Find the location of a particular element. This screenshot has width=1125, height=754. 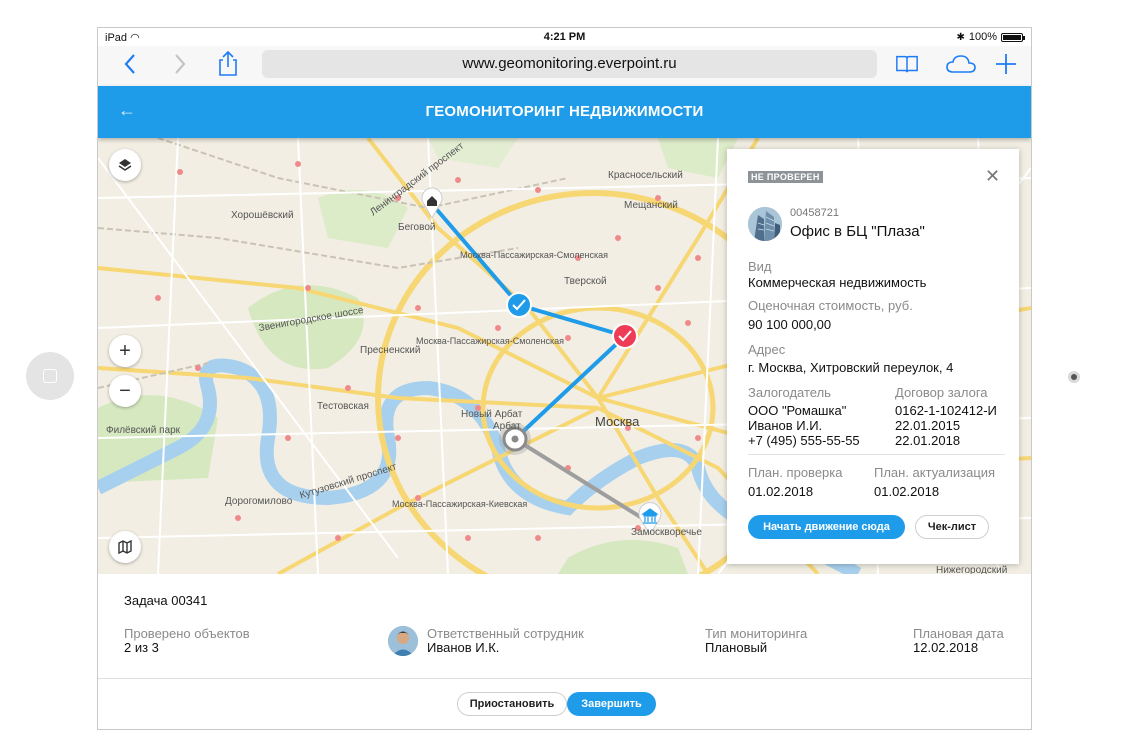

map-label-dorogomilovo: Дорогомилово is located at coordinates (259, 501).